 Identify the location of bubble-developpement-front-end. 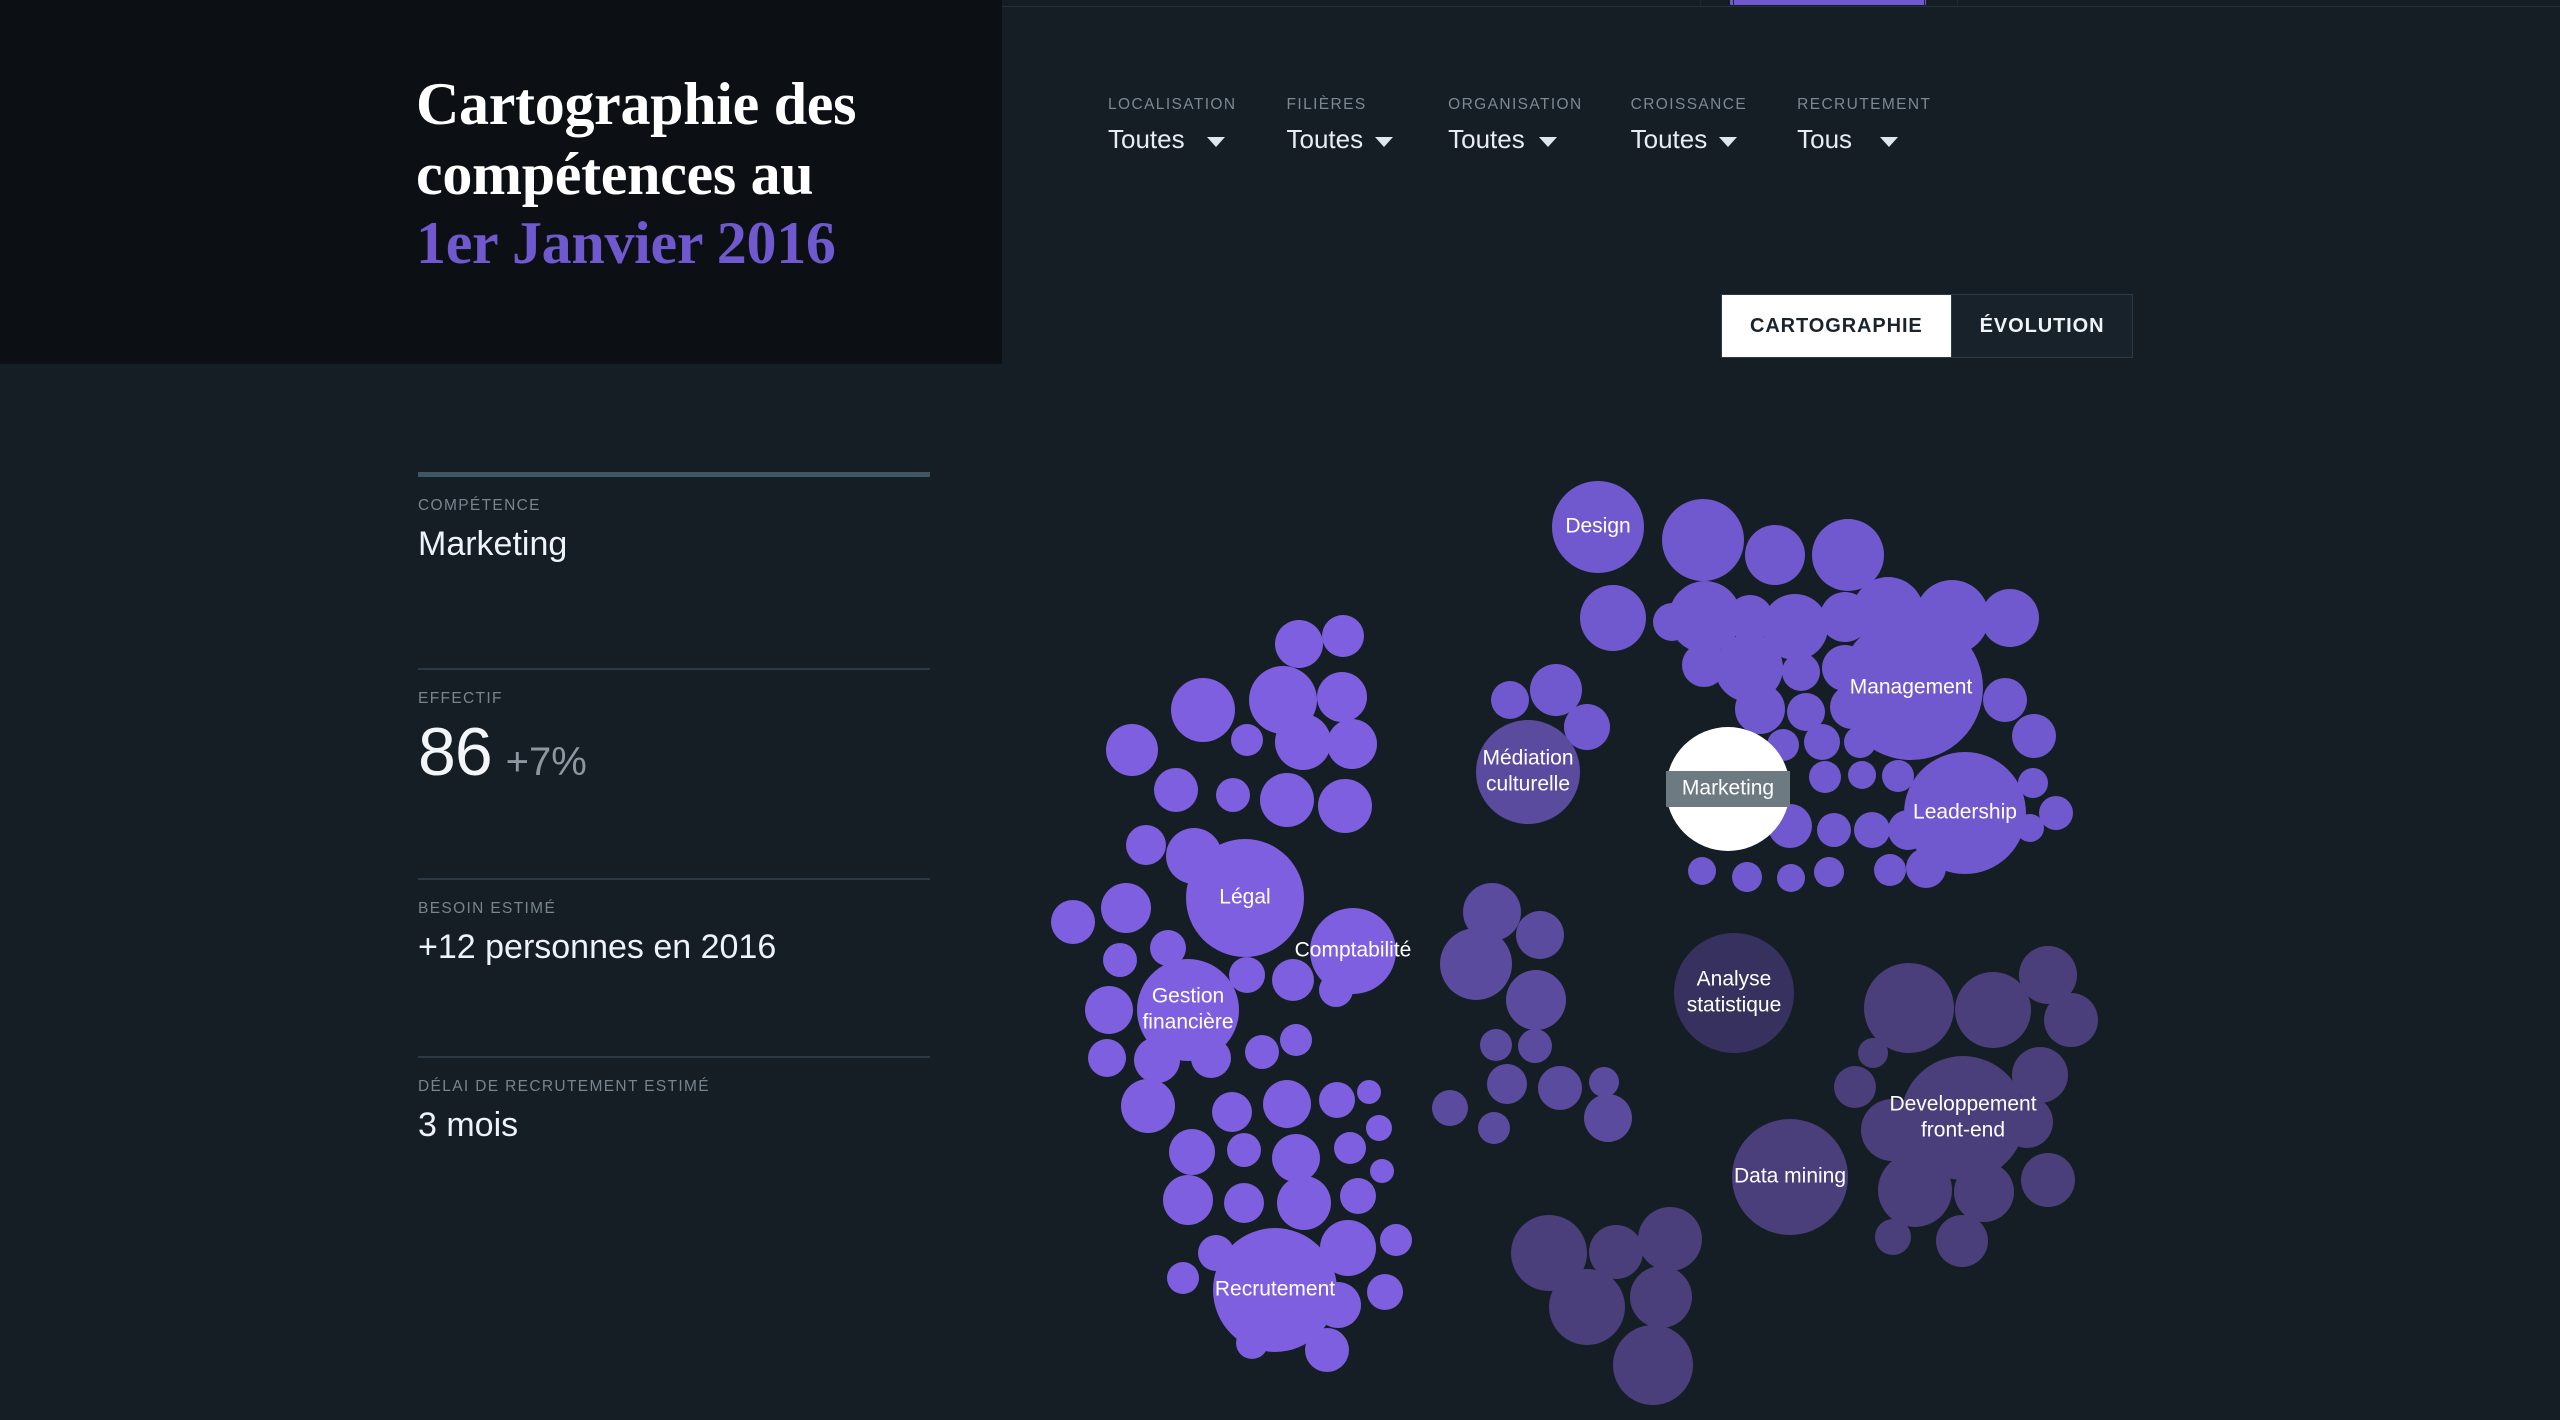
(1963, 1118).